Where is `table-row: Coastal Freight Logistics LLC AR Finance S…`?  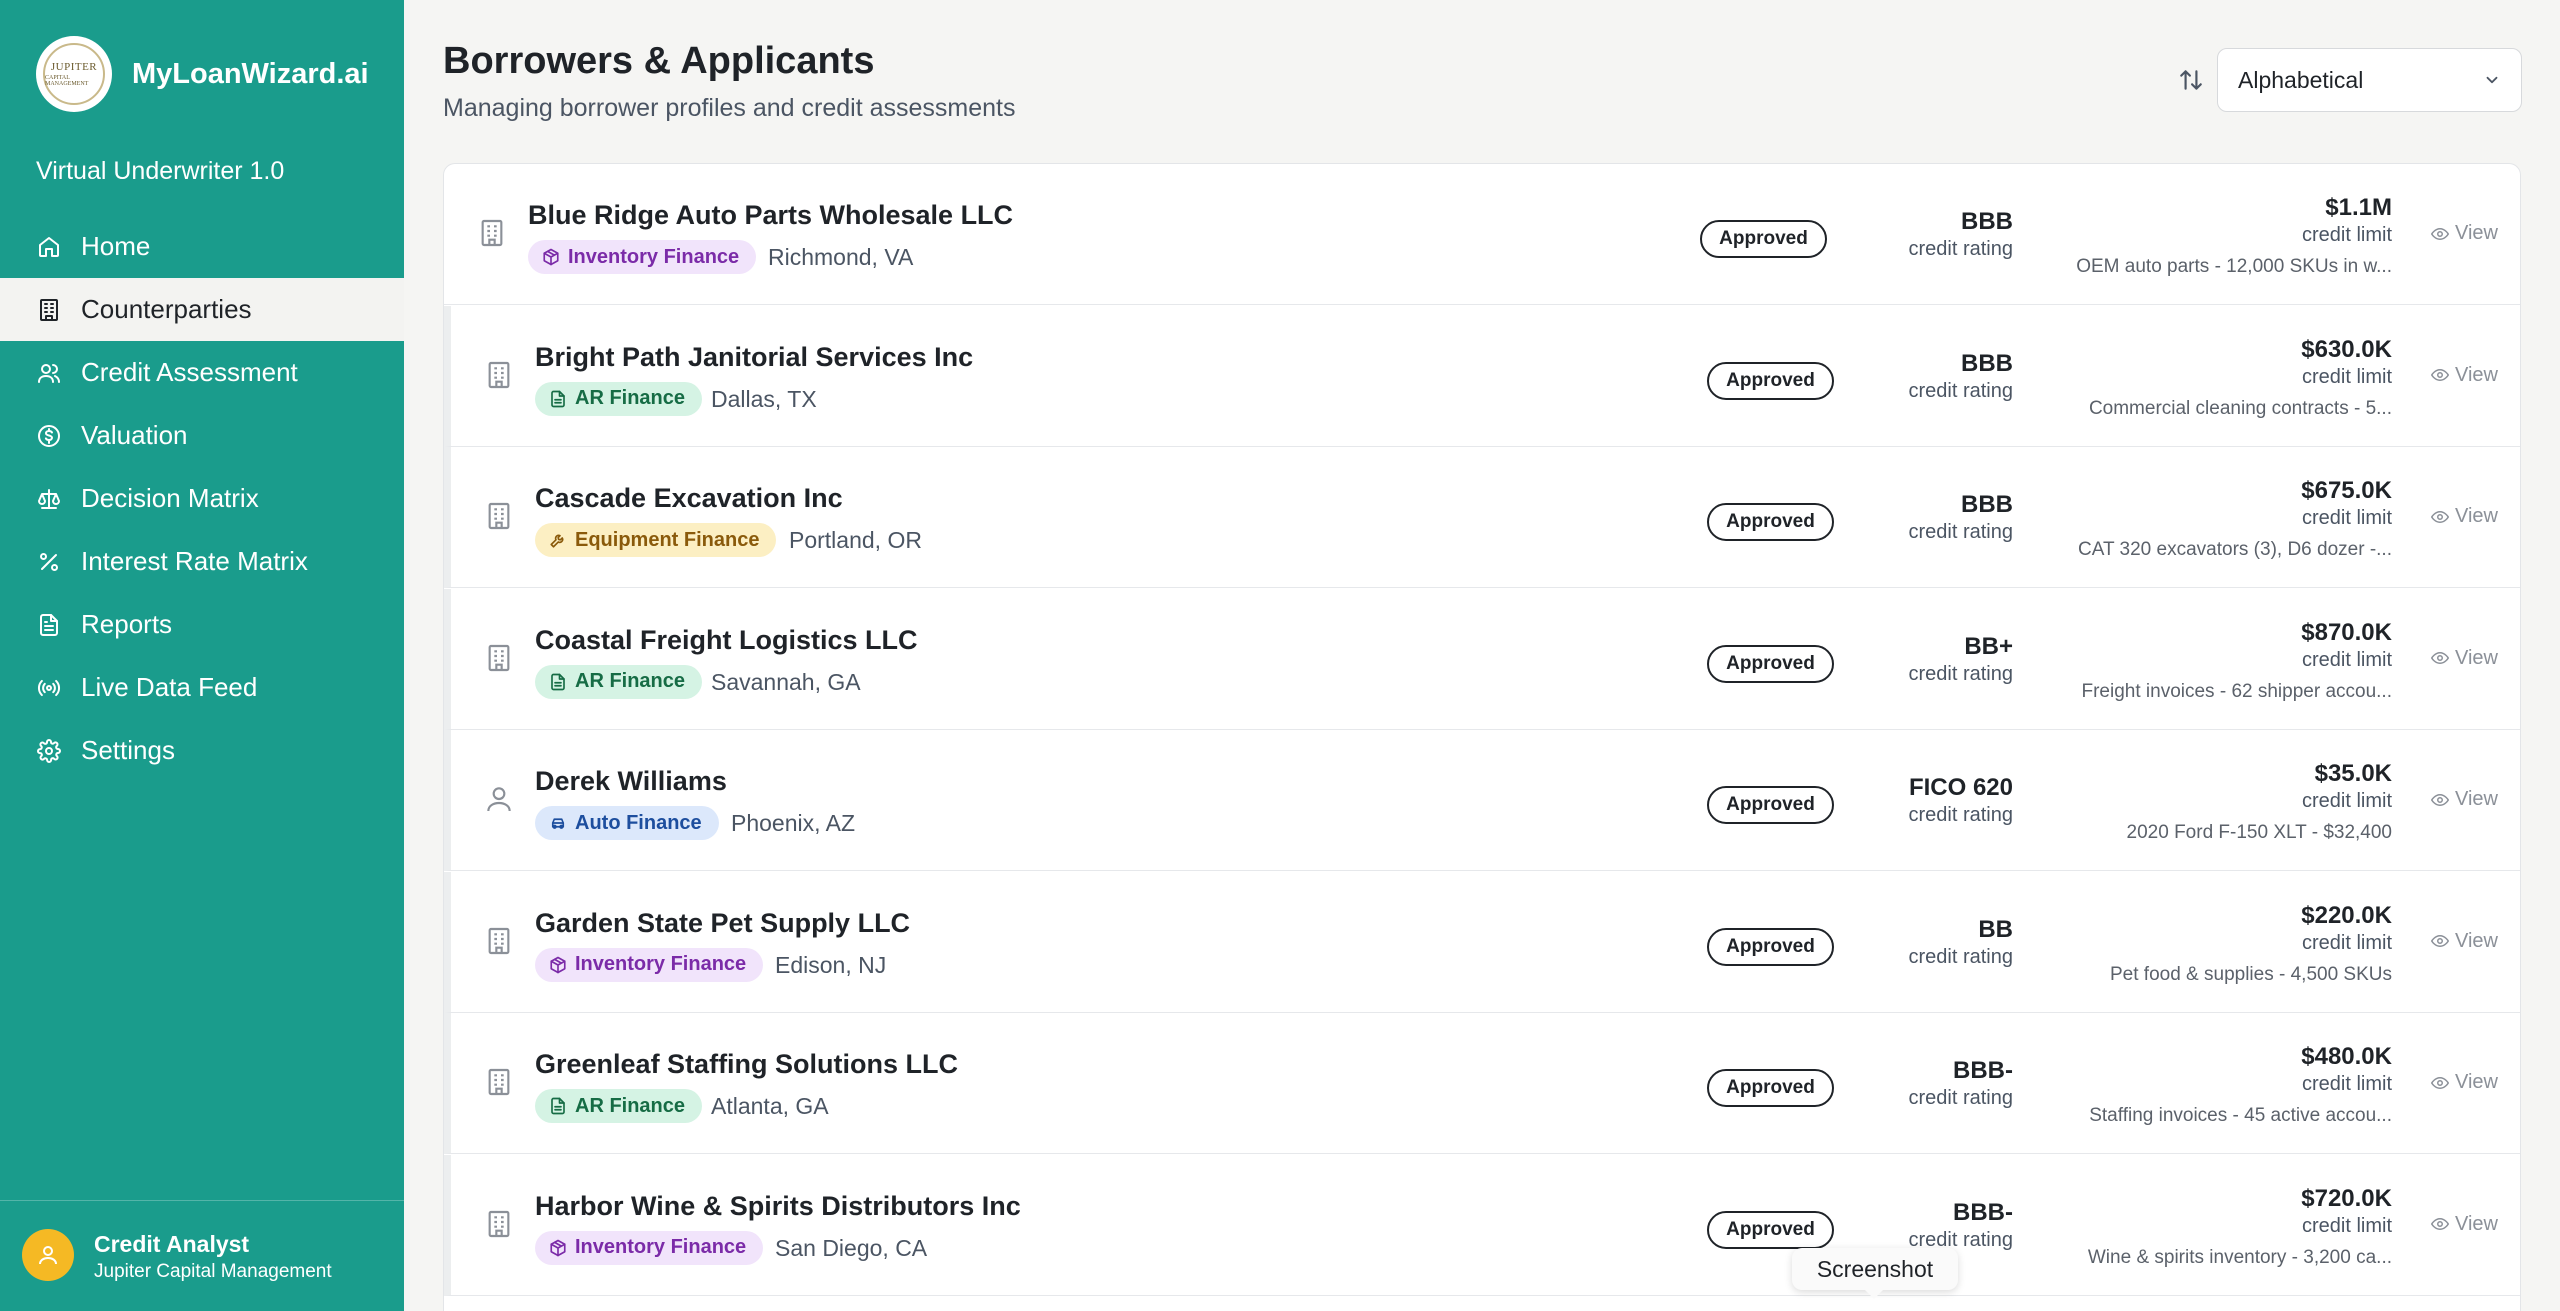 table-row: Coastal Freight Logistics LLC AR Finance S… is located at coordinates (1482, 659).